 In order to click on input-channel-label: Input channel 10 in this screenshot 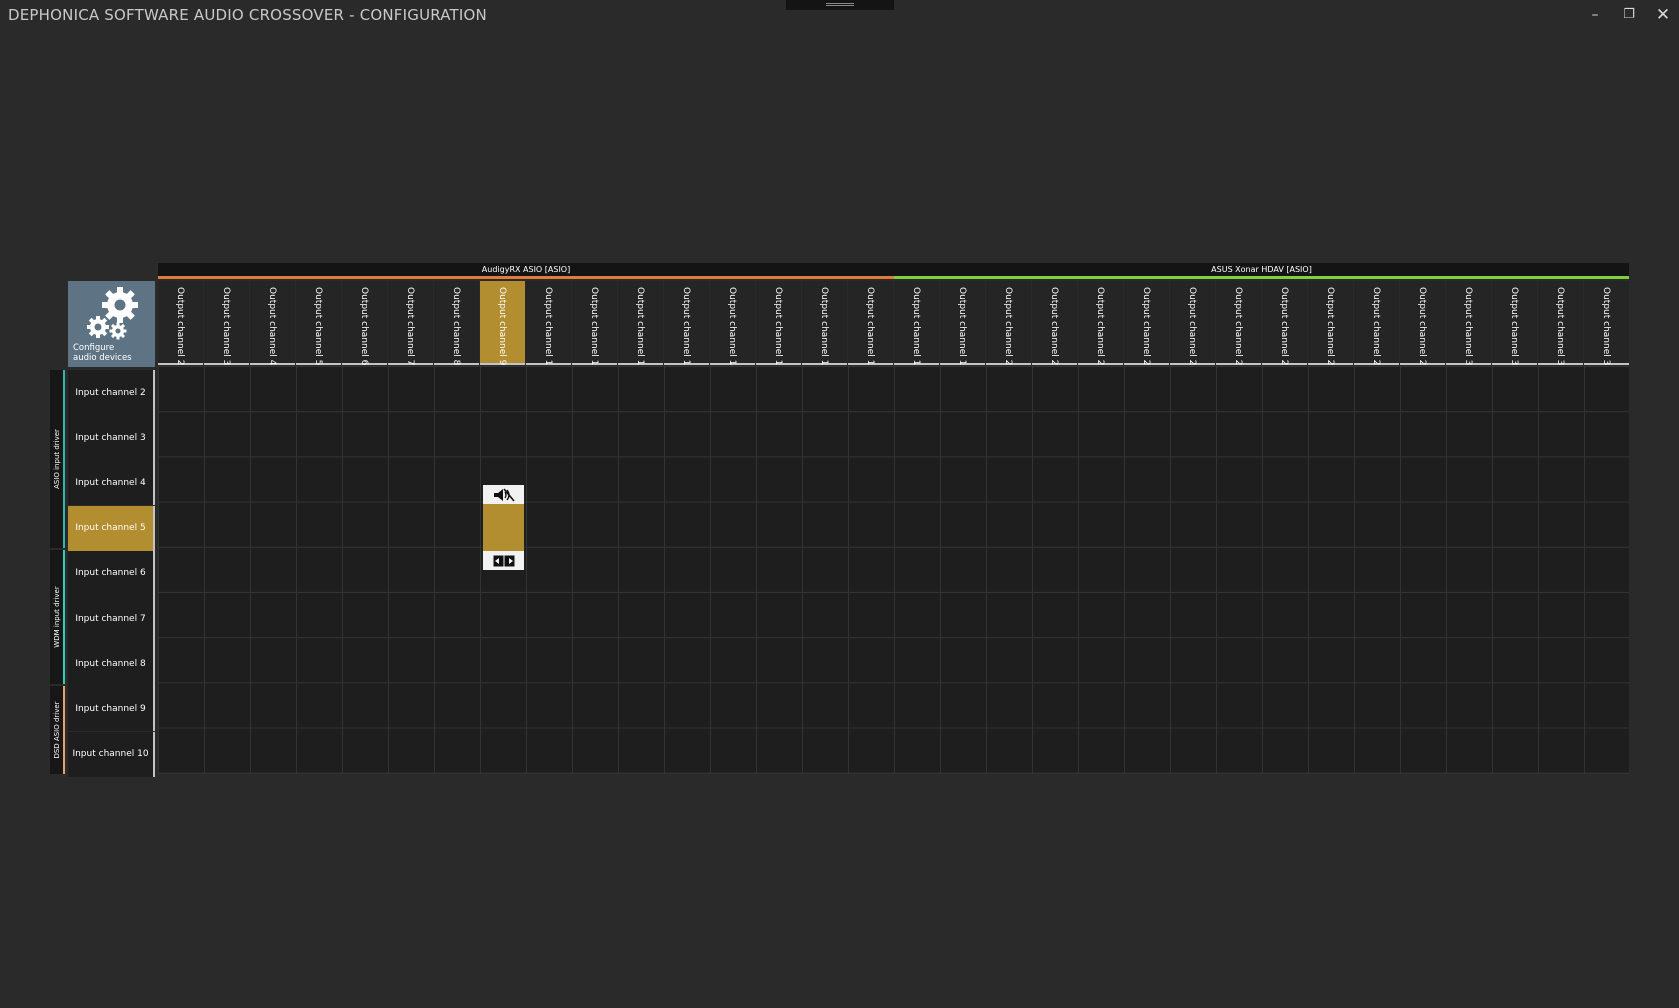, I will do `click(110, 754)`.